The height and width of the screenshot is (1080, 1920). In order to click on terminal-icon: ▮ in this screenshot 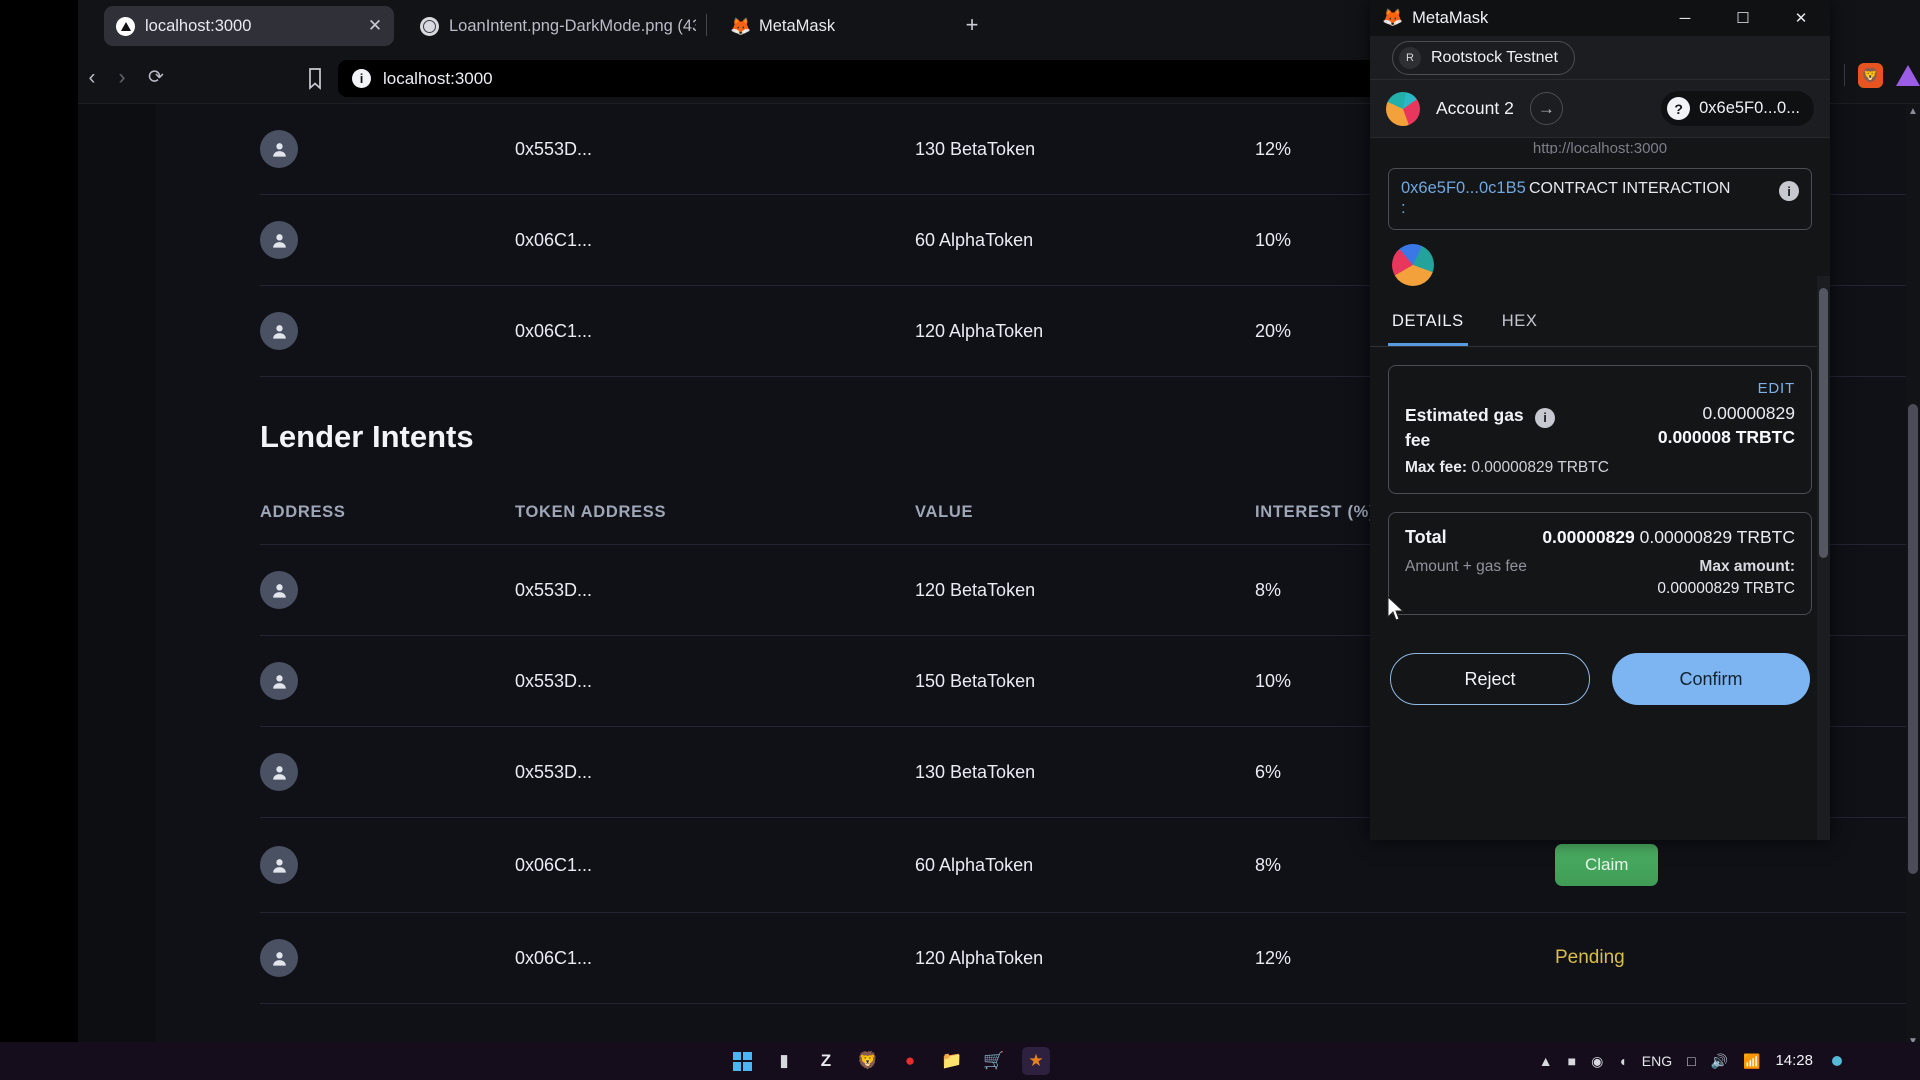, I will do `click(784, 1061)`.